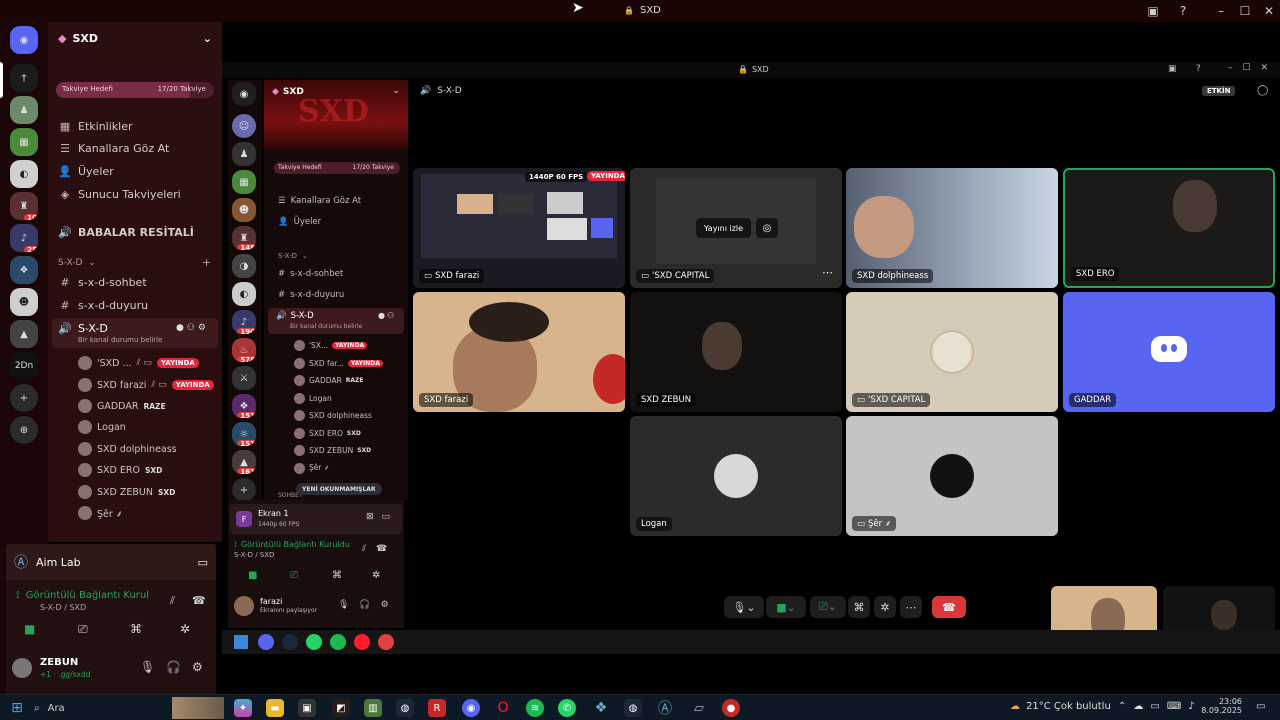 The image size is (1280, 720). What do you see at coordinates (341, 708) in the screenshot?
I see `app-icon: ◩` at bounding box center [341, 708].